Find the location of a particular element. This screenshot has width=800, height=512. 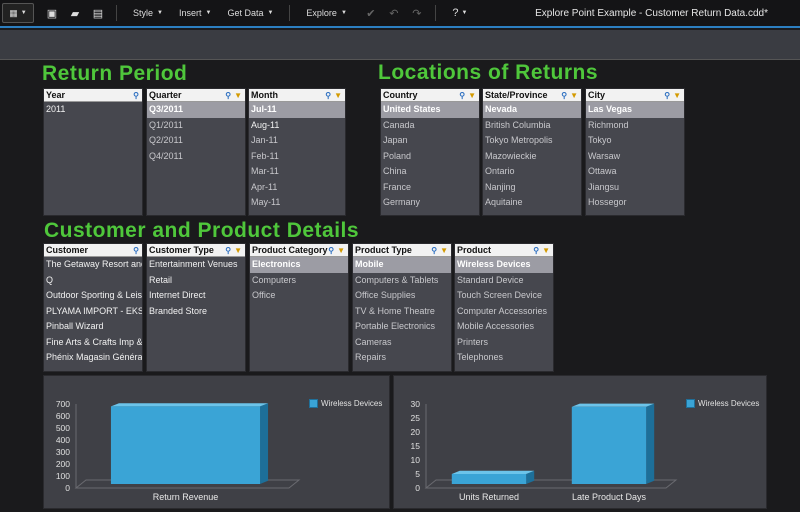

listbox-item: Portable Electronics is located at coordinates (402, 327).